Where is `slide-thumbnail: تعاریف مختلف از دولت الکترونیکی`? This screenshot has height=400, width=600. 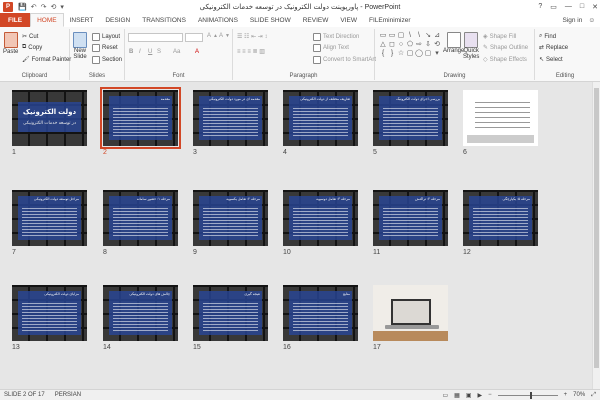 slide-thumbnail: تعاریف مختلف از دولت الکترونیکی is located at coordinates (320, 118).